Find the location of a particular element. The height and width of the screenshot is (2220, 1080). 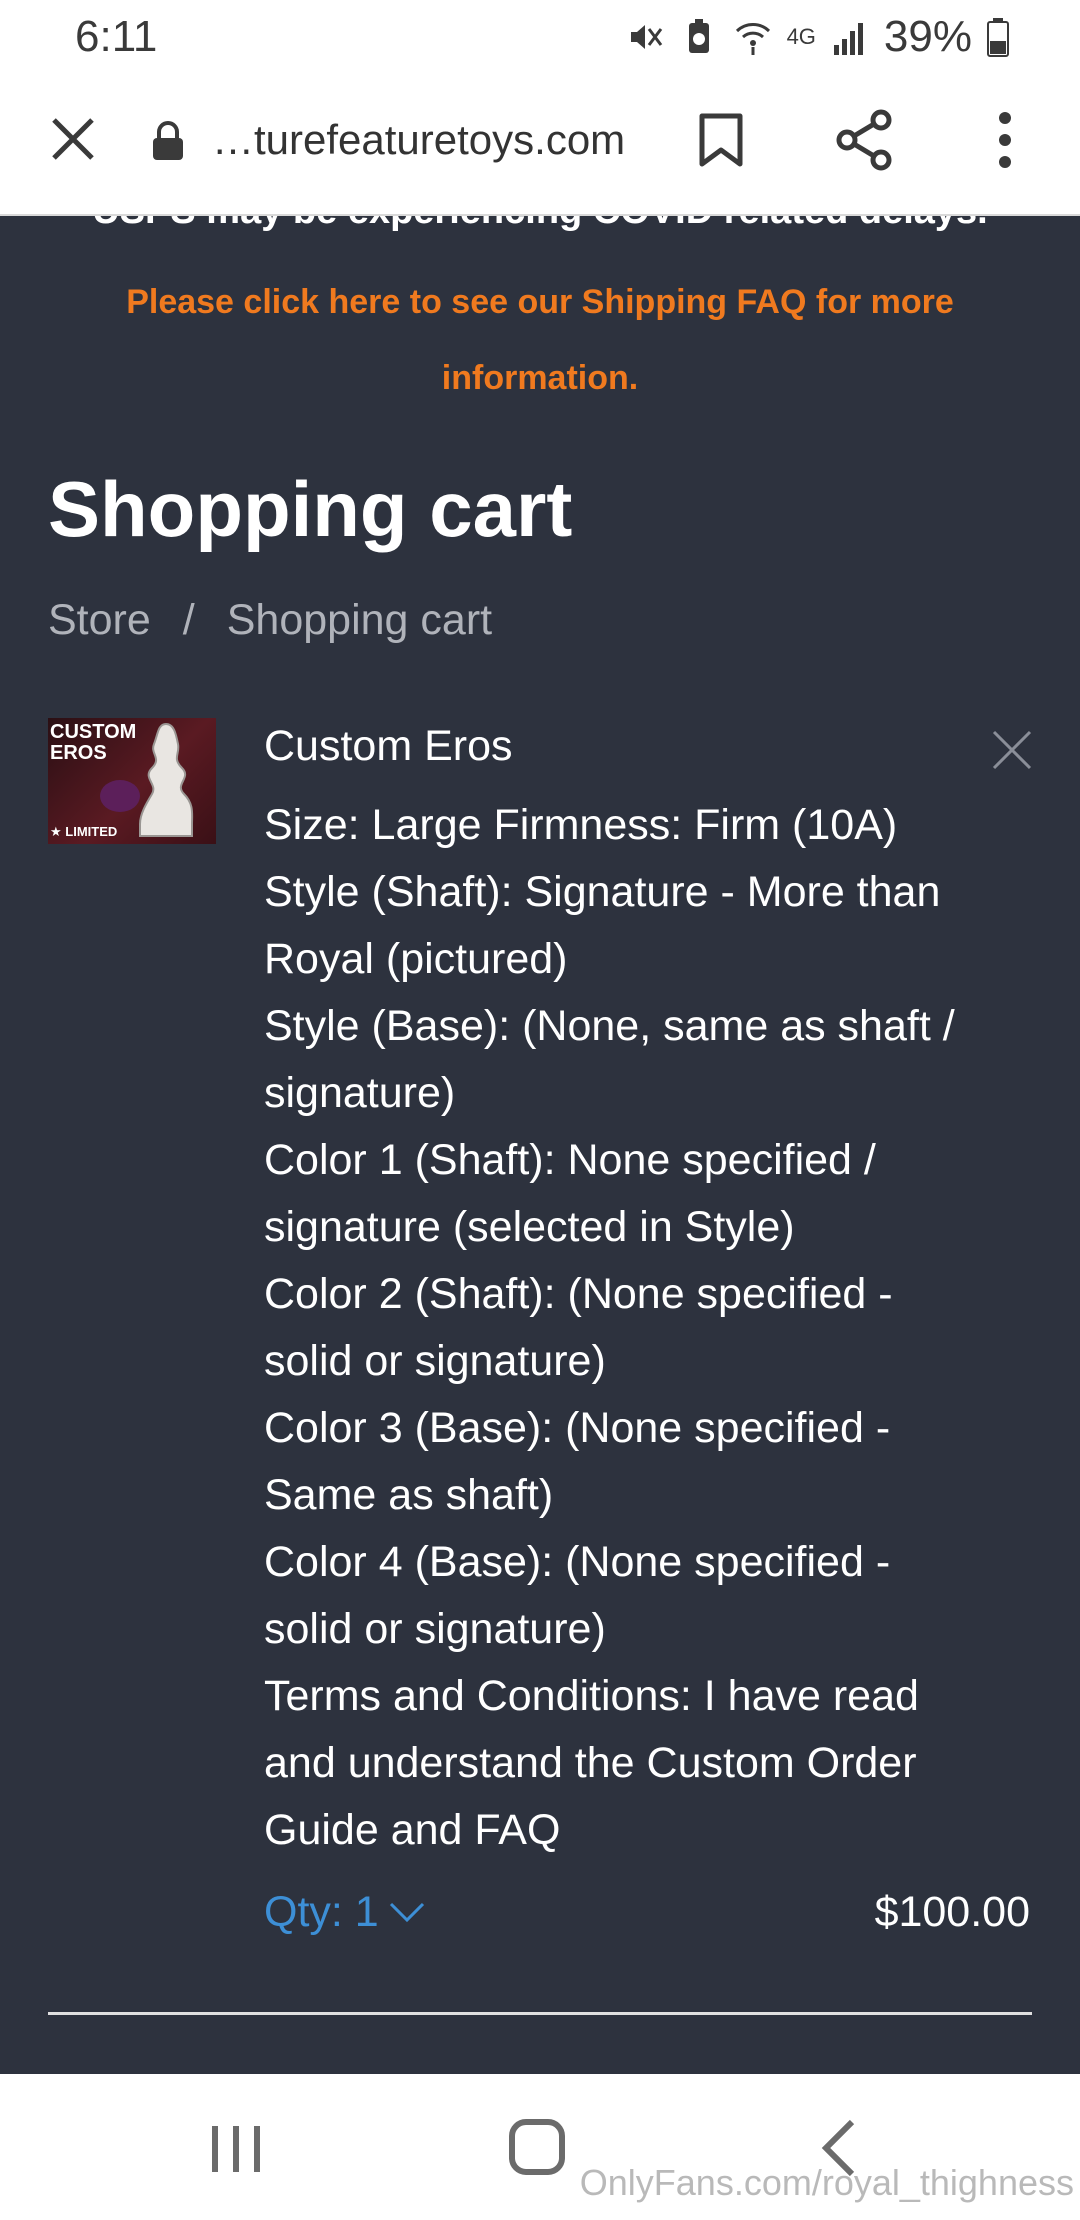

status-time: 6:11 is located at coordinates (116, 36).